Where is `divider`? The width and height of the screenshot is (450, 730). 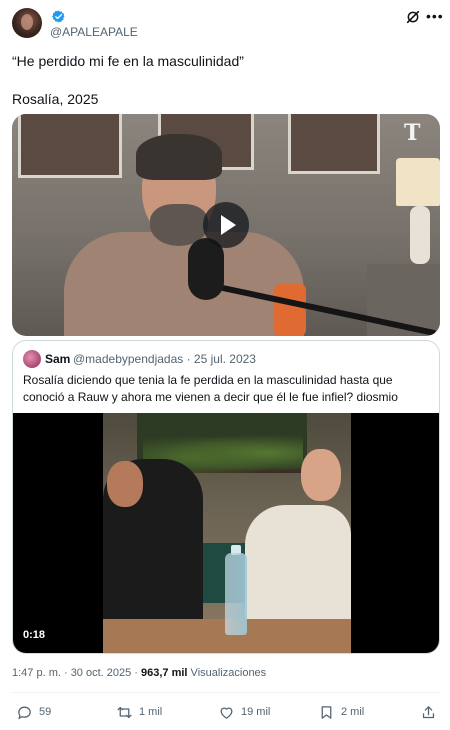 divider is located at coordinates (226, 692).